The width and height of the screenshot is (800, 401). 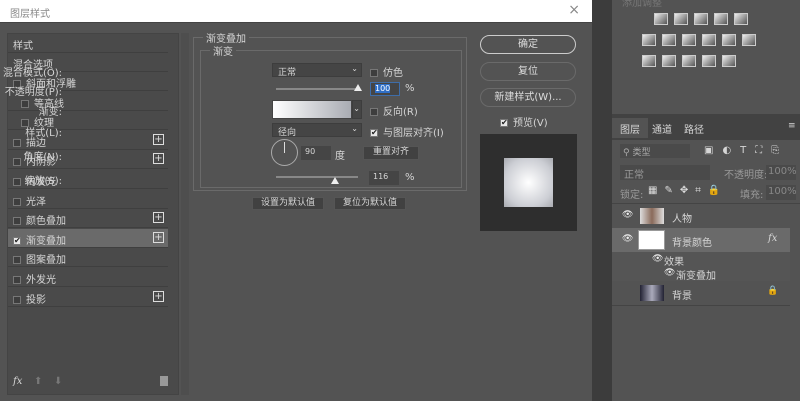 What do you see at coordinates (17, 240) in the screenshot?
I see `checkbox: ✔` at bounding box center [17, 240].